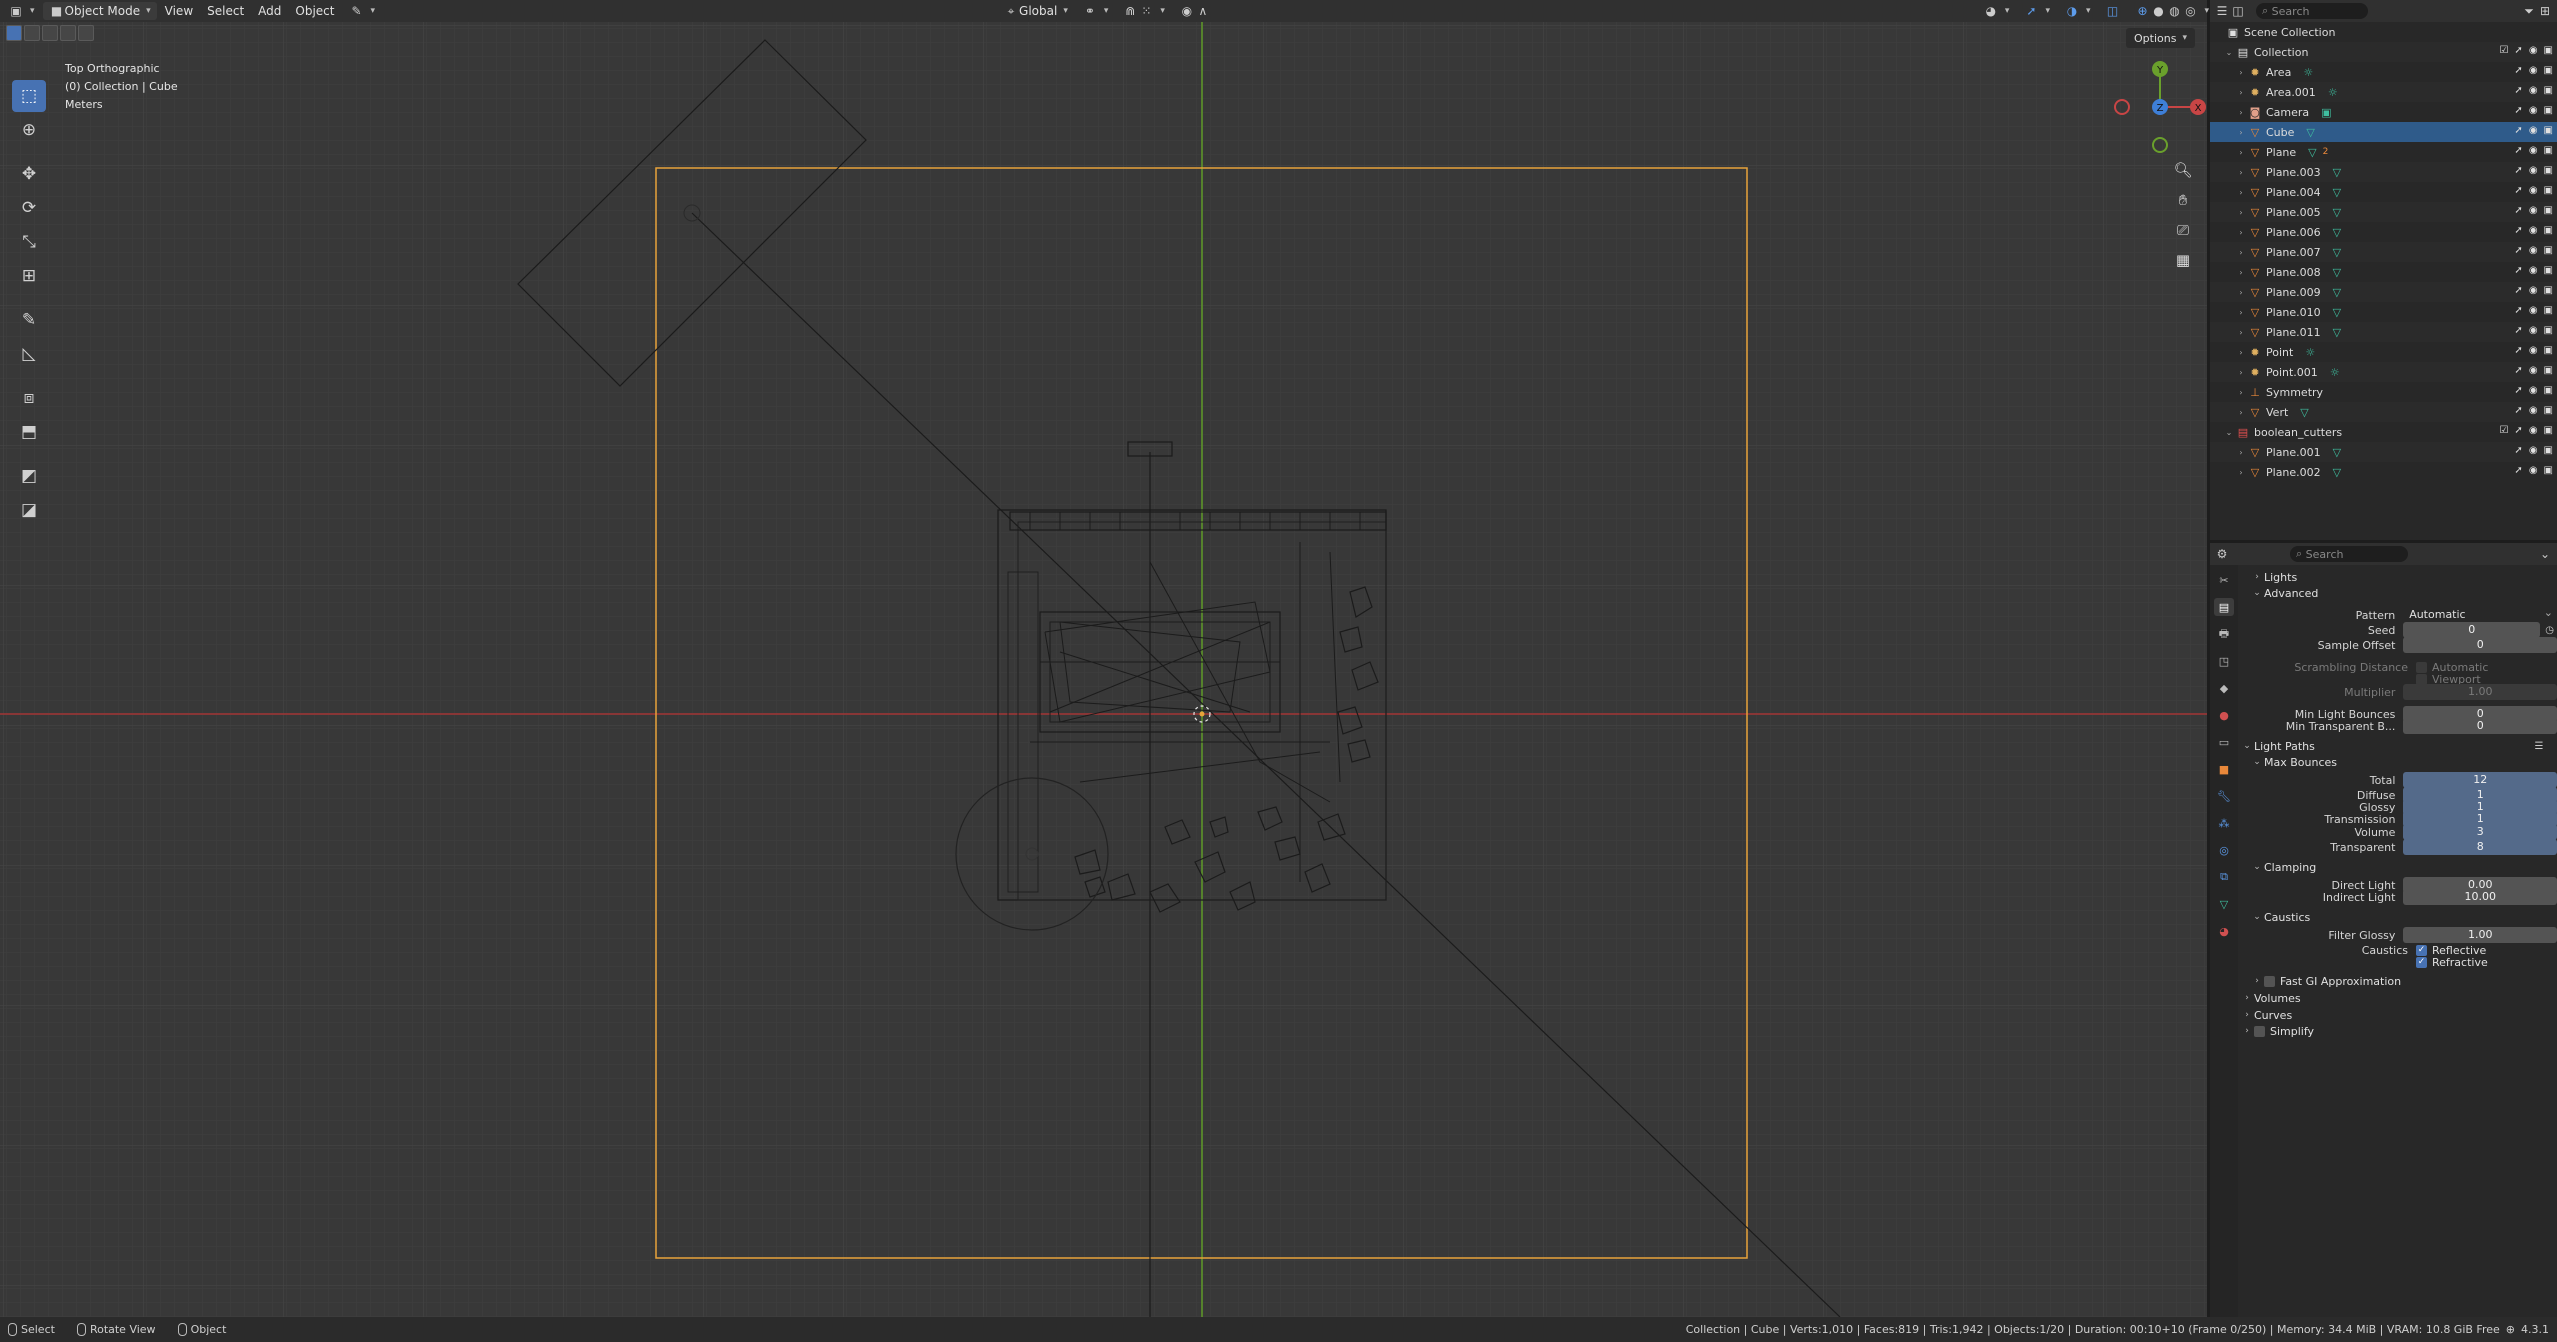 Image resolution: width=2557 pixels, height=1342 pixels. I want to click on cursor-tool: ⊕, so click(29, 130).